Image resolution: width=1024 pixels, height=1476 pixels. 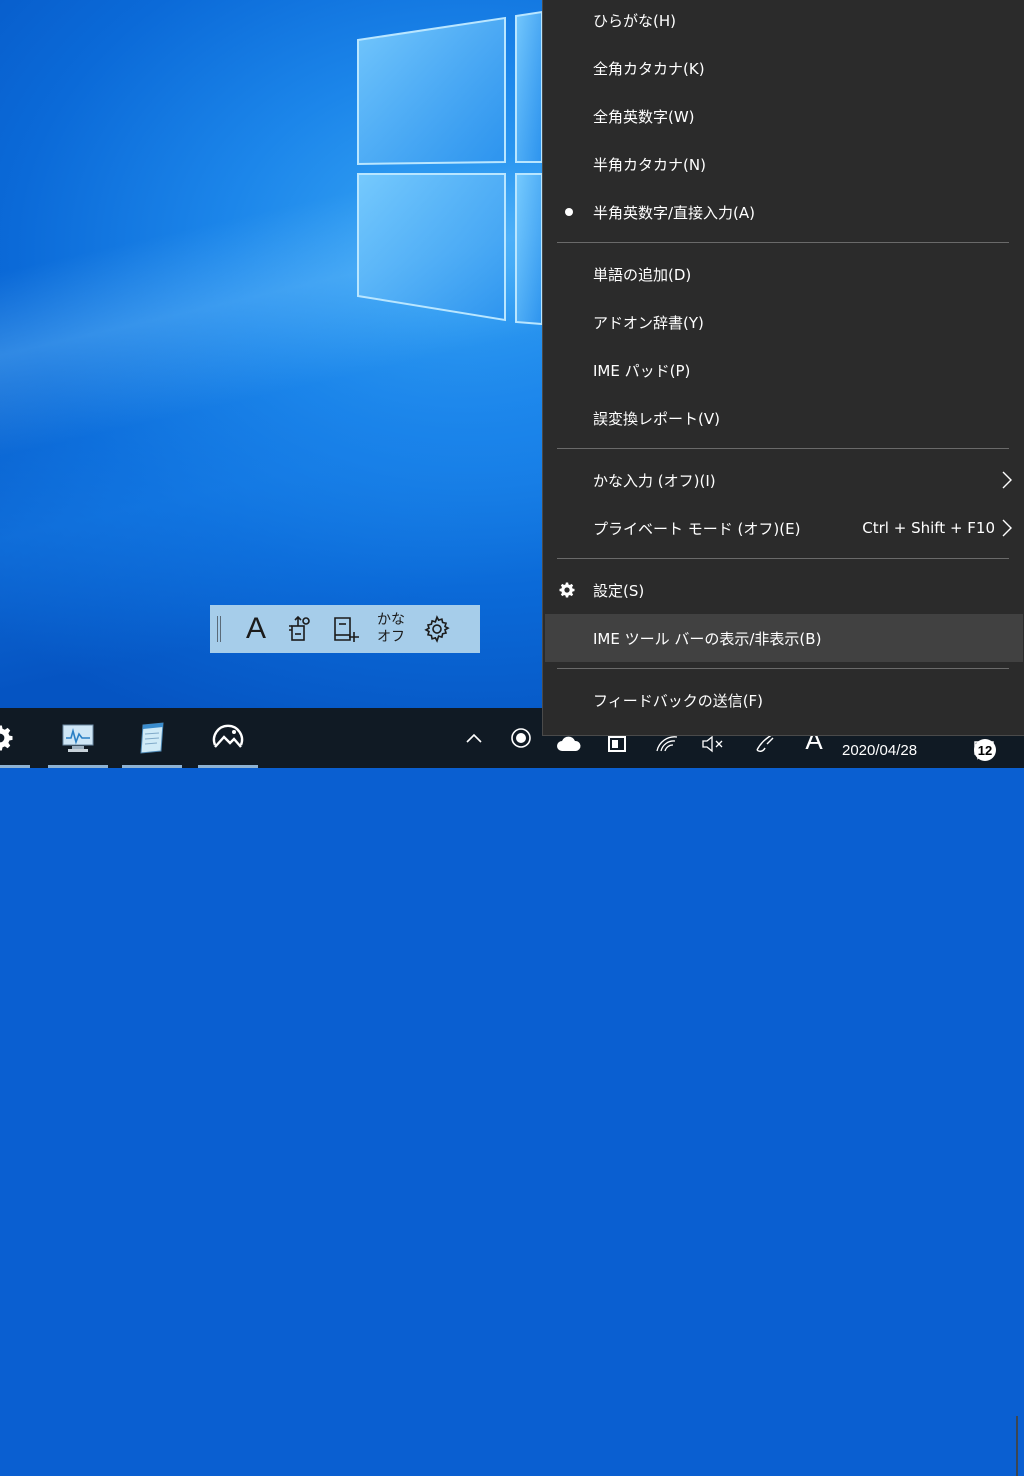 What do you see at coordinates (391, 637) in the screenshot?
I see `off-label: オフ` at bounding box center [391, 637].